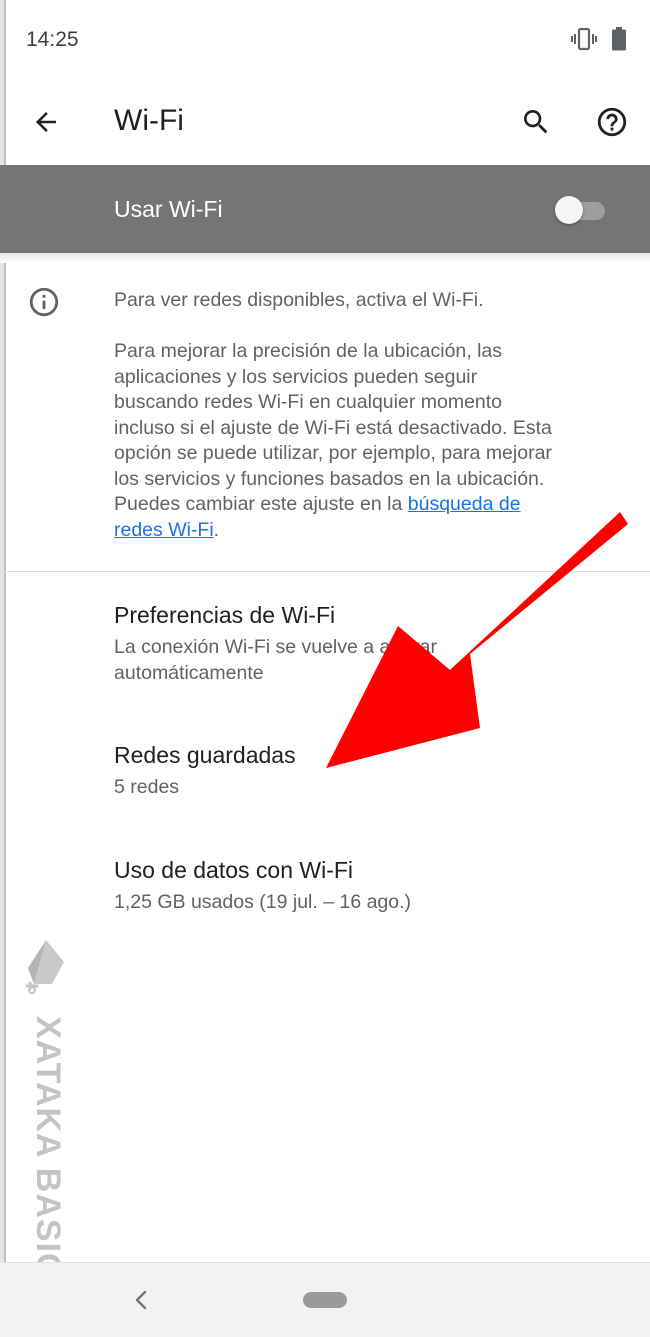 This screenshot has height=1337, width=650. Describe the element at coordinates (325, 209) in the screenshot. I see `use-wifi-switch-bar: Usar Wi-Fi` at that location.